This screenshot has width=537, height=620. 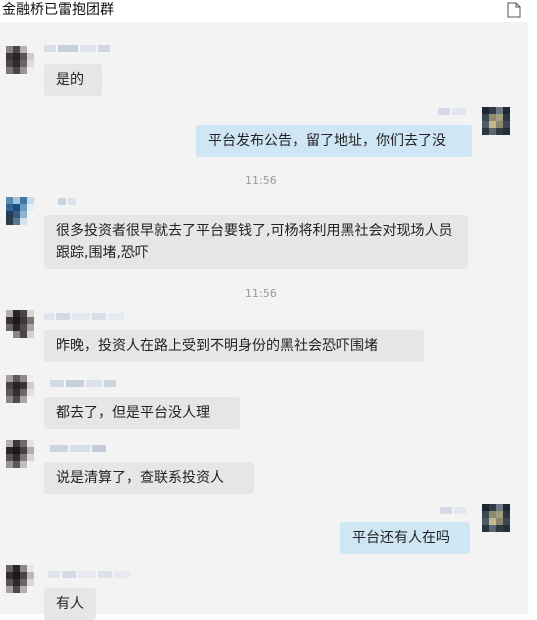 I want to click on message-bubble: 有人, so click(x=70, y=604).